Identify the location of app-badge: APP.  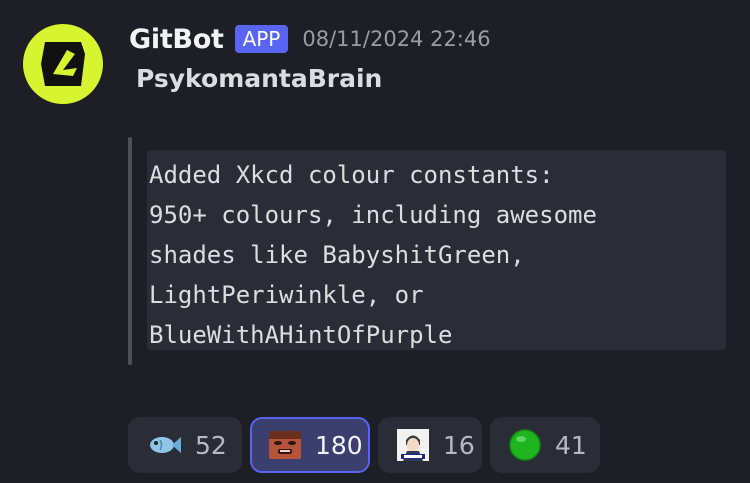
(261, 39).